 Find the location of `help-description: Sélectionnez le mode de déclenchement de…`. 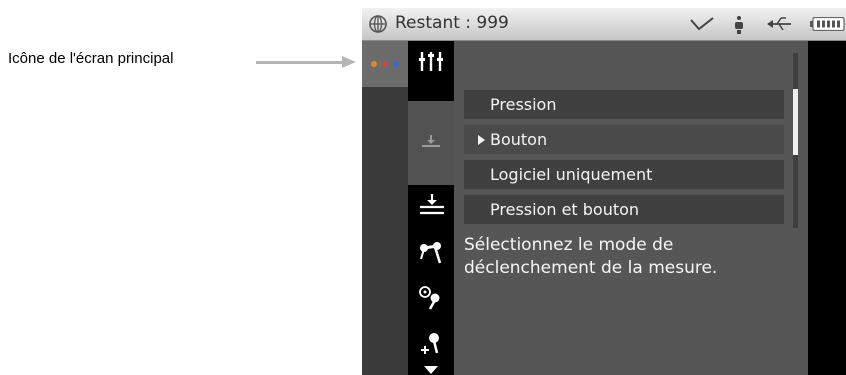

help-description: Sélectionnez le mode de déclenchement de… is located at coordinates (591, 256).